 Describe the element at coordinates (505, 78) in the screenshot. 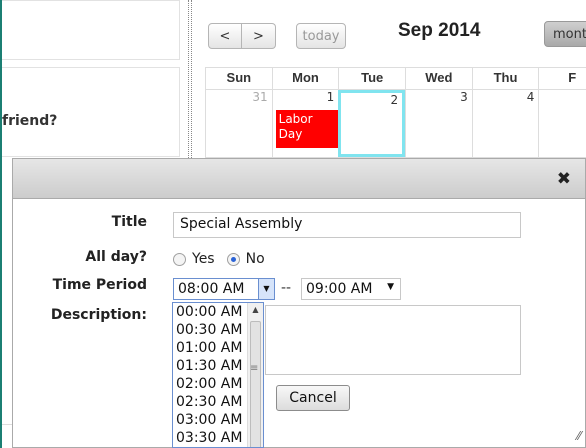

I see `day-header-thu: Thu` at that location.